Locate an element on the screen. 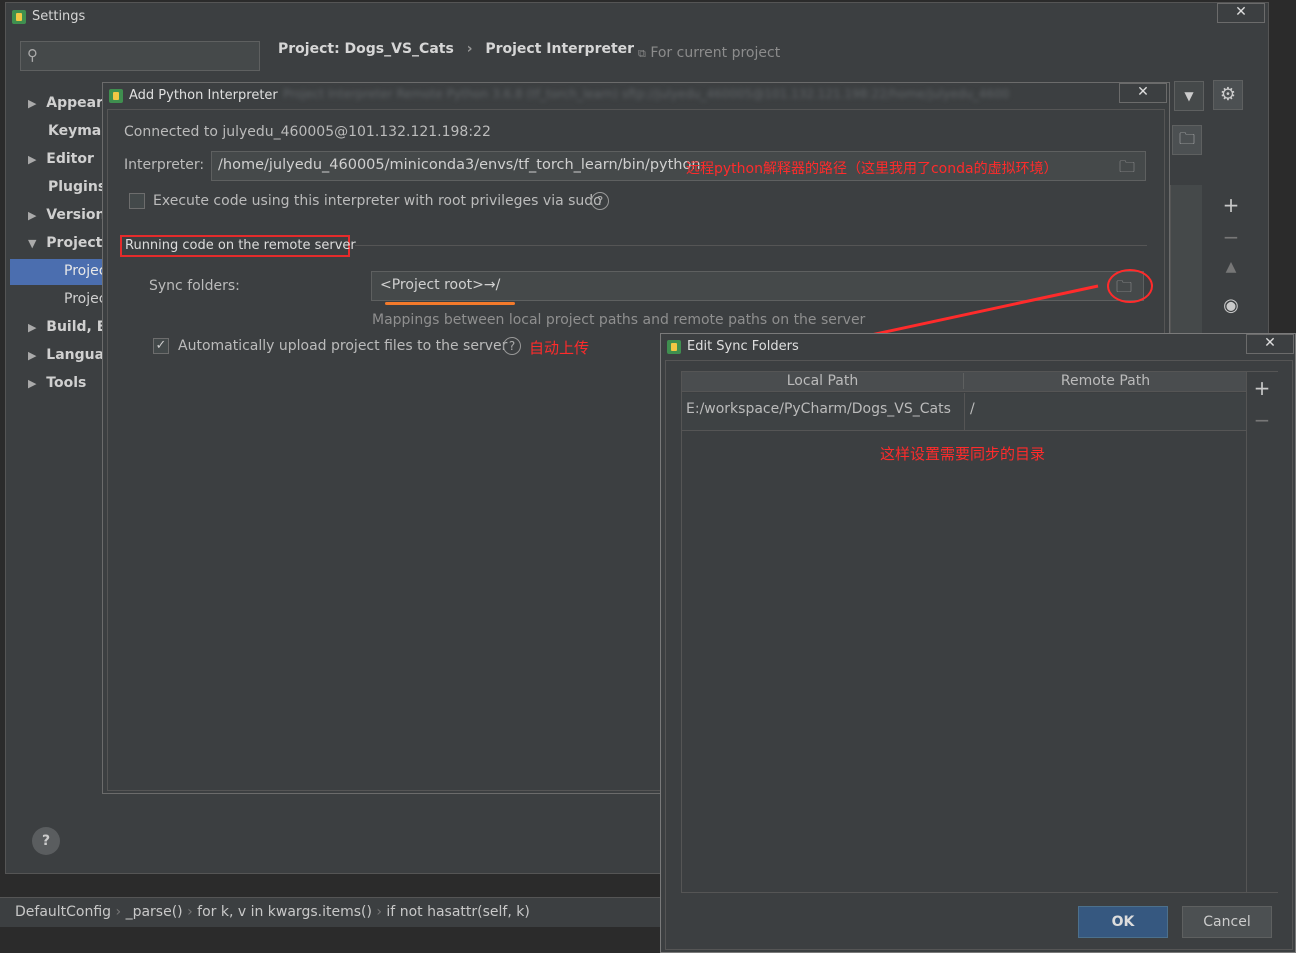  edit-sync-close-button: ✕ is located at coordinates (1270, 344).